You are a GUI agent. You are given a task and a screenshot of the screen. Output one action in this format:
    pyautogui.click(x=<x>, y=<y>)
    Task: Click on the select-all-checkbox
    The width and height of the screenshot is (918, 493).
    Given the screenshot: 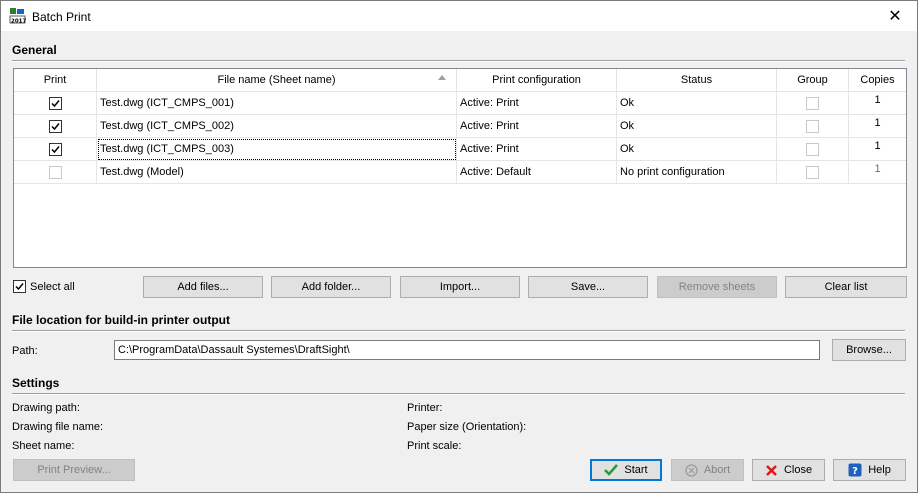 What is the action you would take?
    pyautogui.click(x=19, y=286)
    